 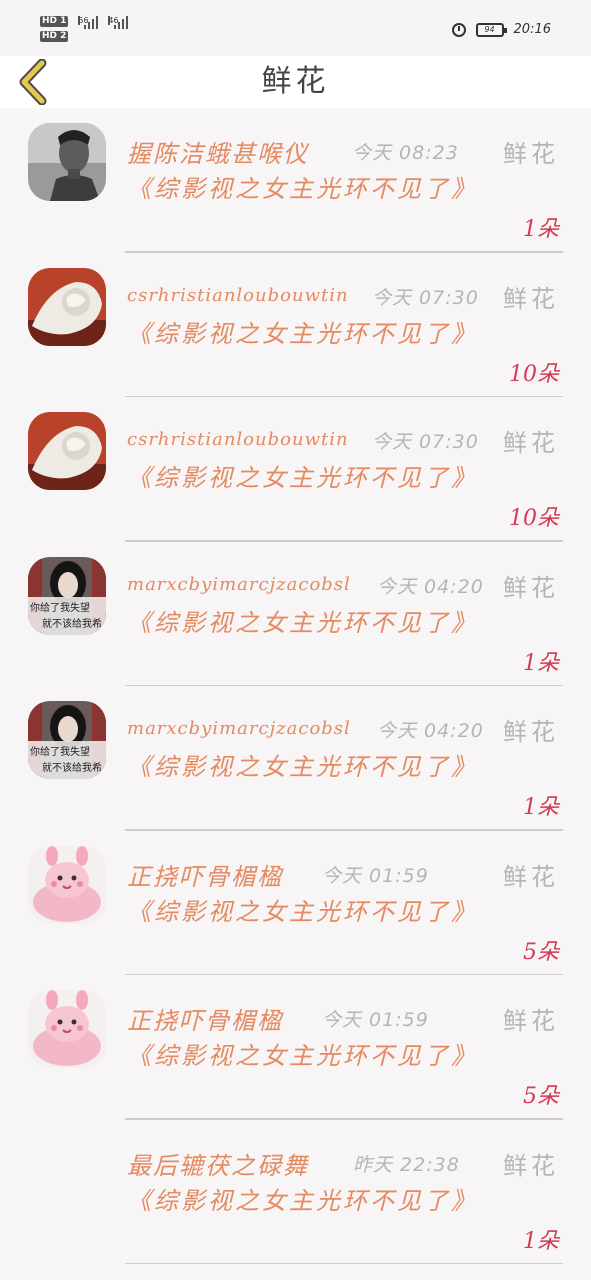 I want to click on header-bar: 鲜花, so click(x=295, y=82).